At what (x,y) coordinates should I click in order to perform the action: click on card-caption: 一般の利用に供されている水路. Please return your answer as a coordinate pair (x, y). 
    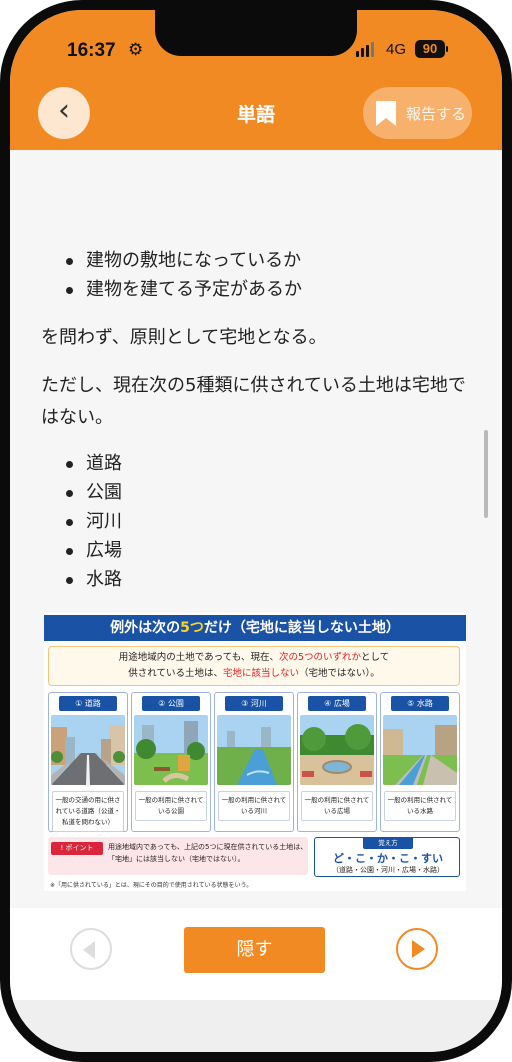
    Looking at the image, I should click on (420, 806).